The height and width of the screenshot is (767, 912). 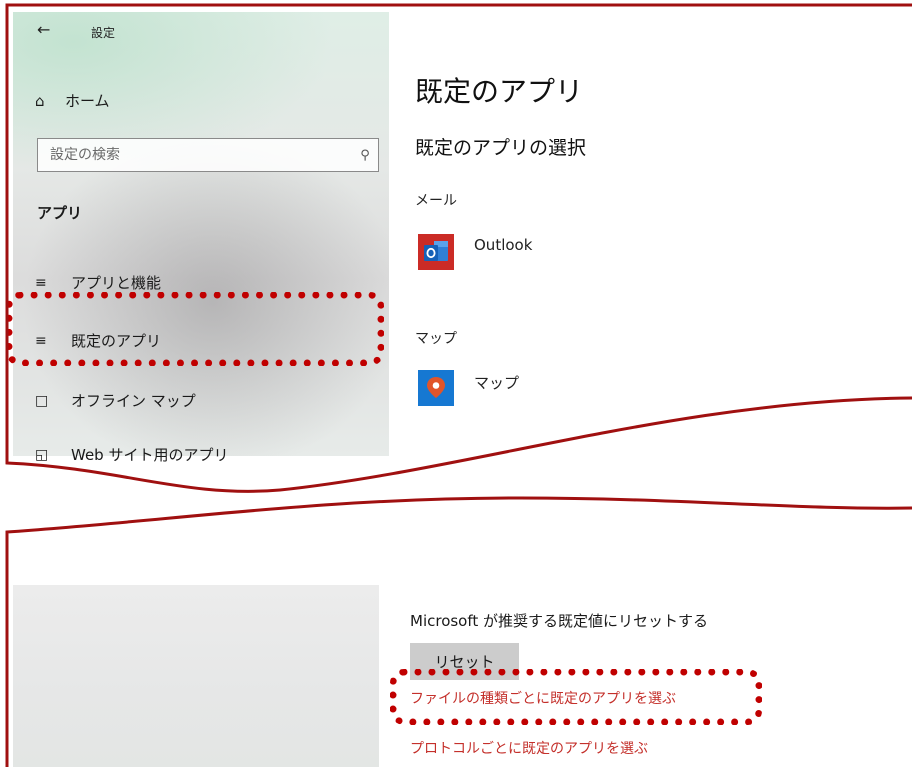 What do you see at coordinates (196, 676) in the screenshot?
I see `sidebar-lower` at bounding box center [196, 676].